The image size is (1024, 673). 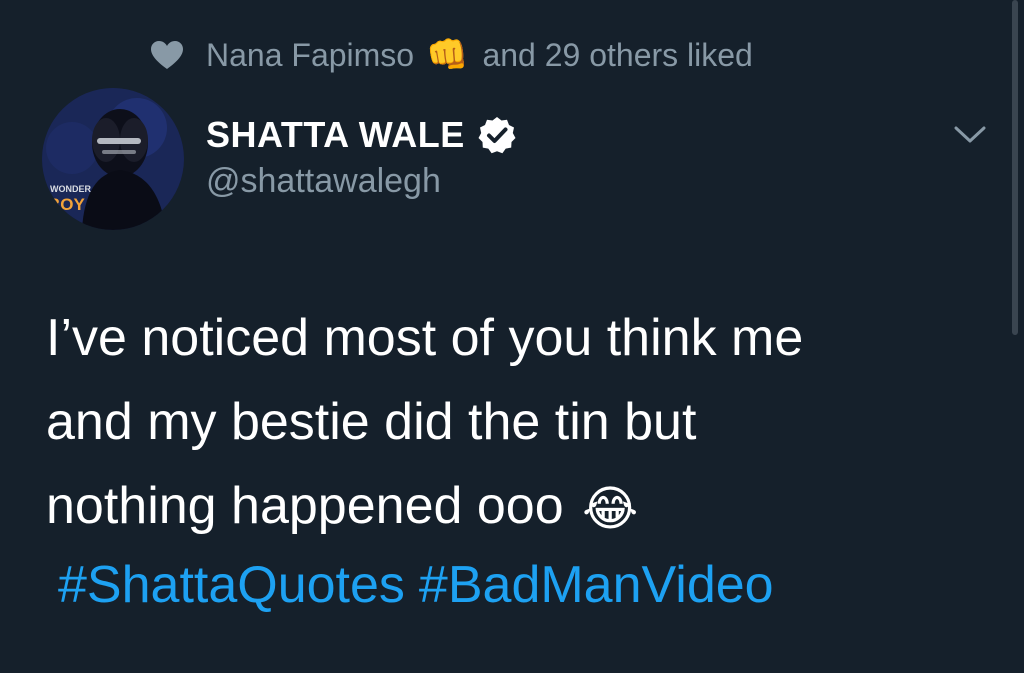 I want to click on avatar-text-1: WONDER, so click(x=70, y=189).